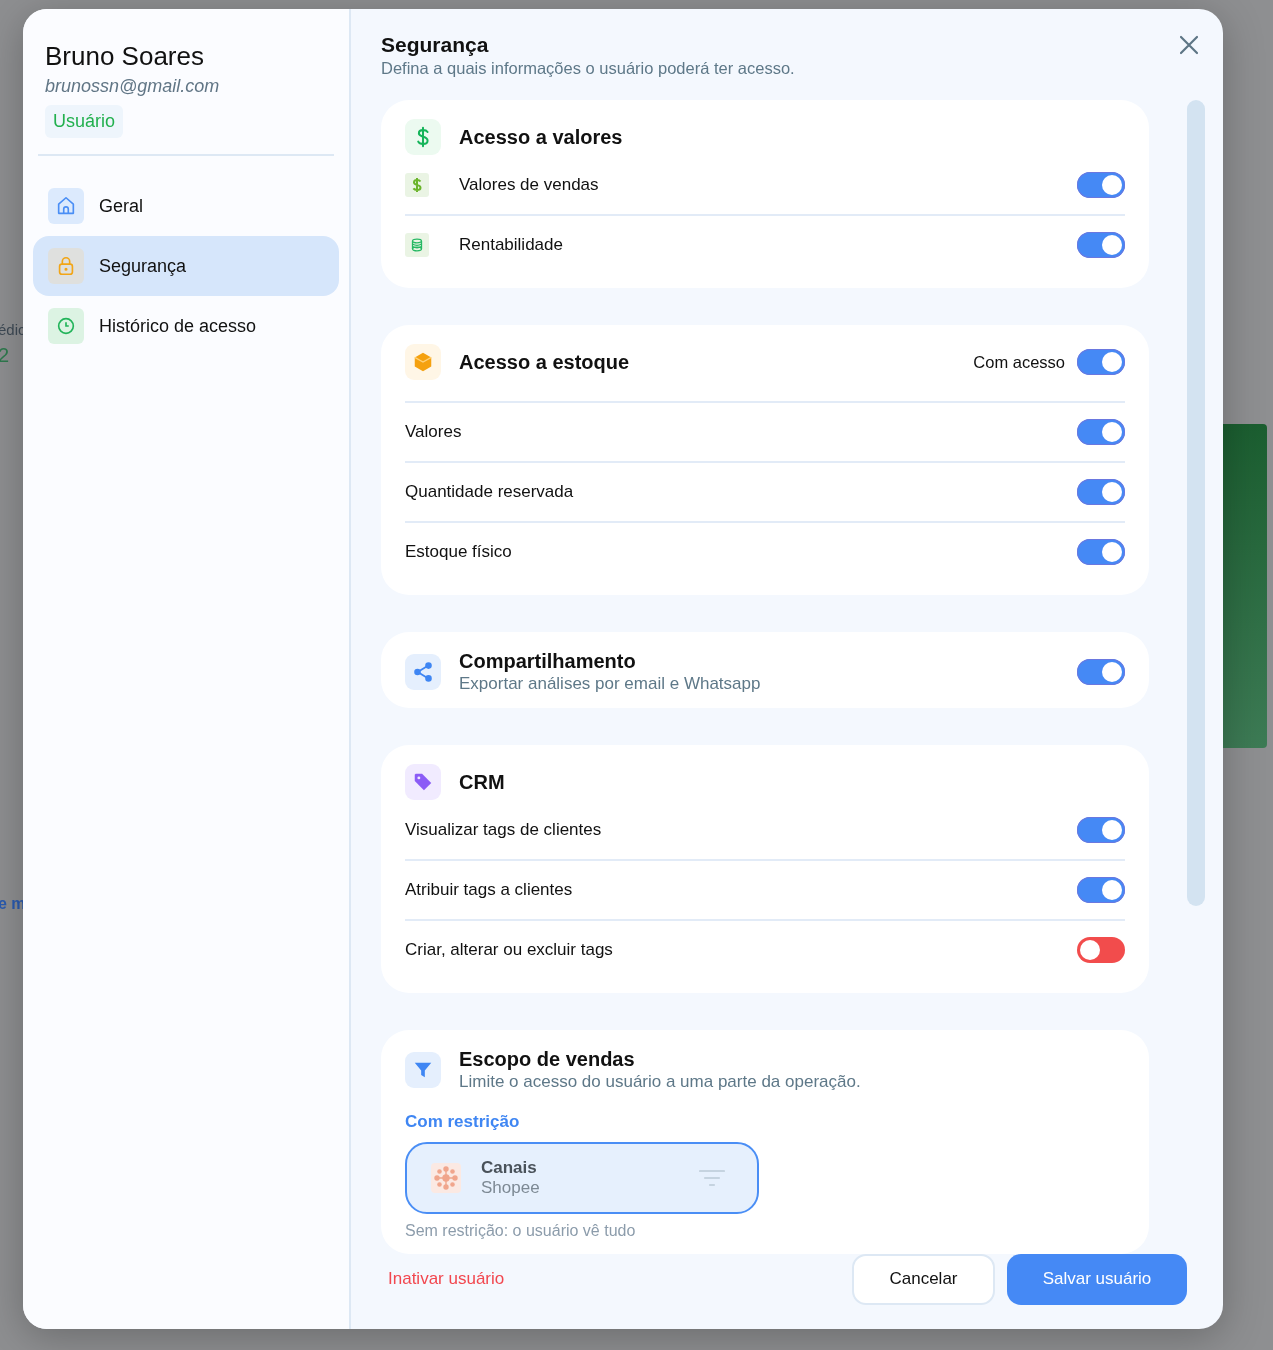 The width and height of the screenshot is (1273, 1350). What do you see at coordinates (521, 1231) in the screenshot?
I see `scope-note: Sem restrição: o usuário vê tudo` at bounding box center [521, 1231].